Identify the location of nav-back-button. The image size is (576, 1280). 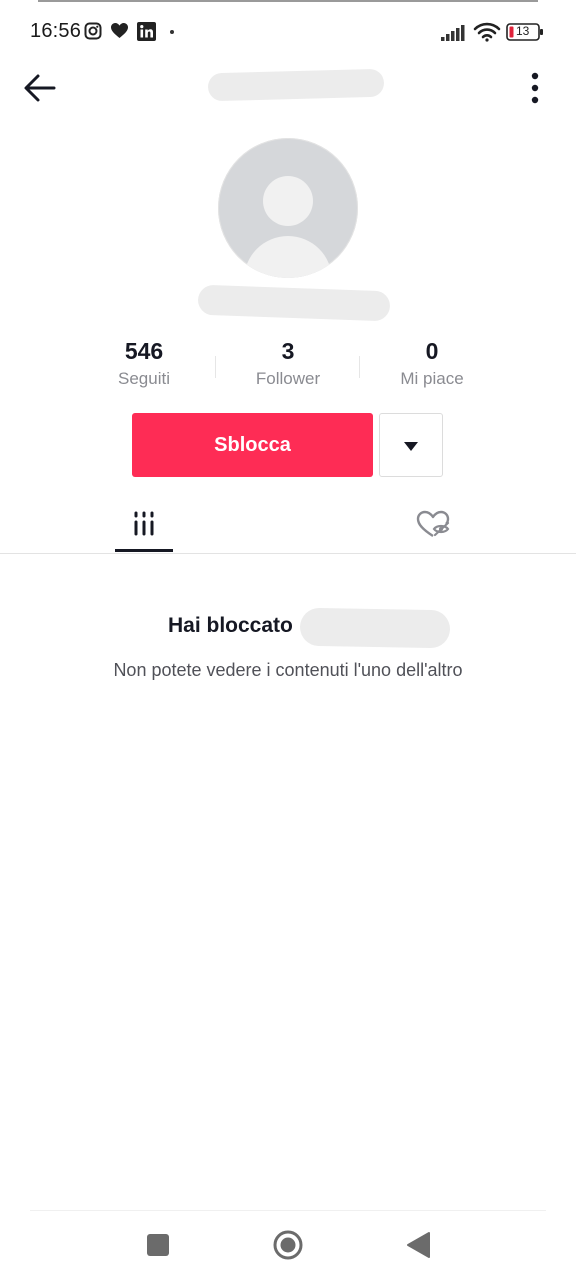
(419, 1245).